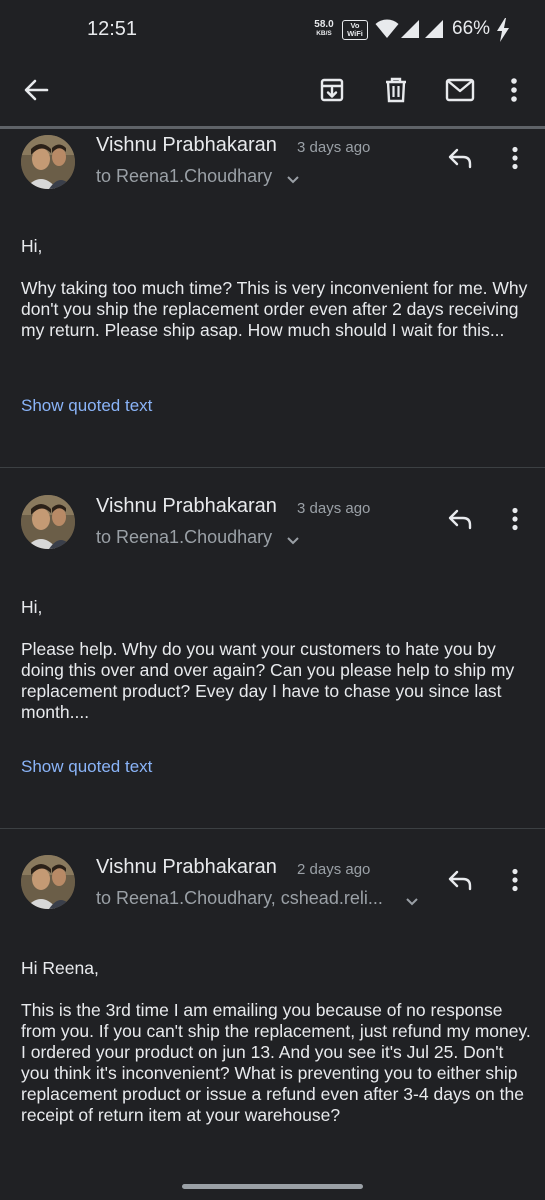 This screenshot has width=545, height=1200. What do you see at coordinates (471, 28) in the screenshot?
I see `battery-percentage: 66%` at bounding box center [471, 28].